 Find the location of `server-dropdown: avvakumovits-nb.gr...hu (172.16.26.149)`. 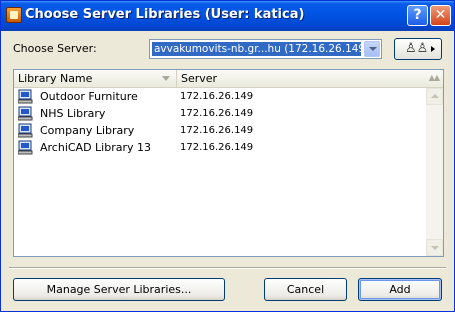

server-dropdown: avvakumovits-nb.gr...hu (172.16.26.149) is located at coordinates (265, 49).